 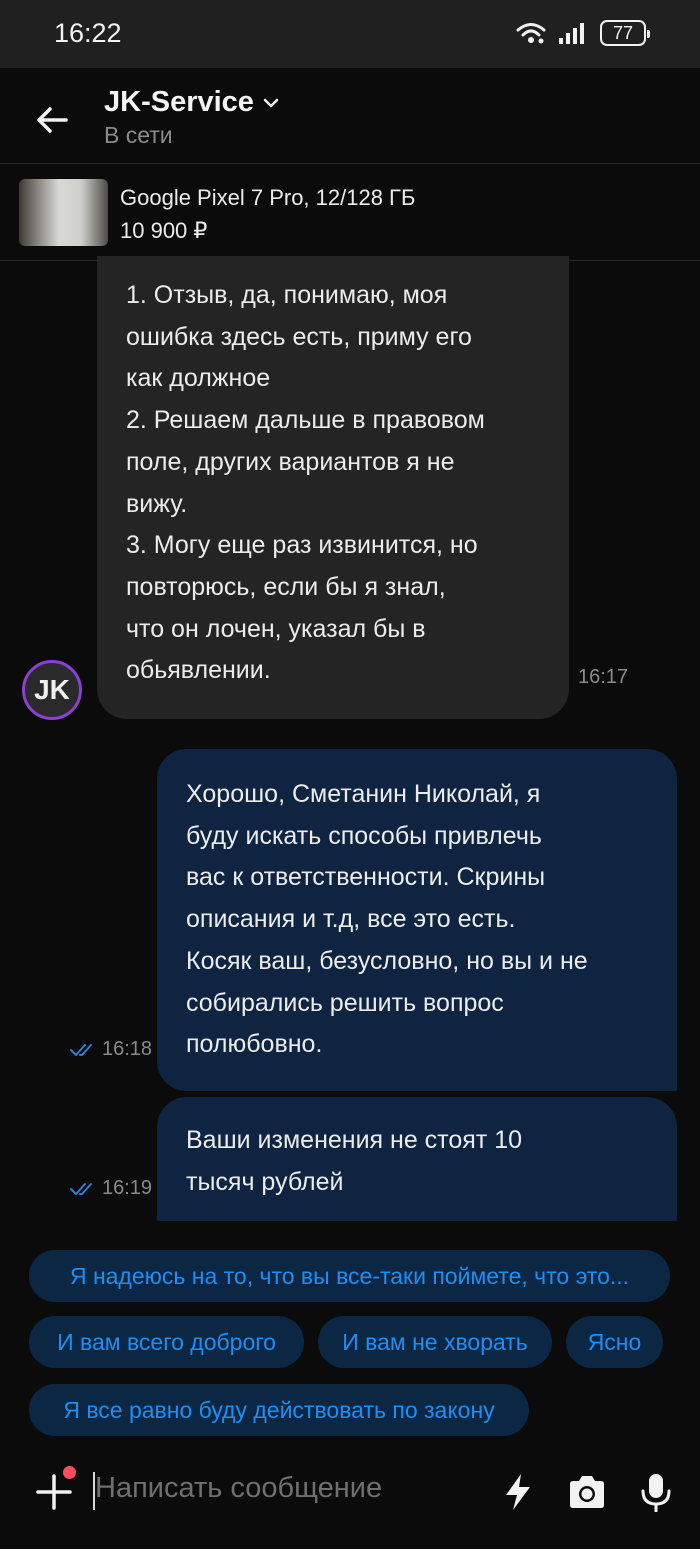 What do you see at coordinates (299, 336) in the screenshot?
I see `message-line: ошибка здесь есть, приму его` at bounding box center [299, 336].